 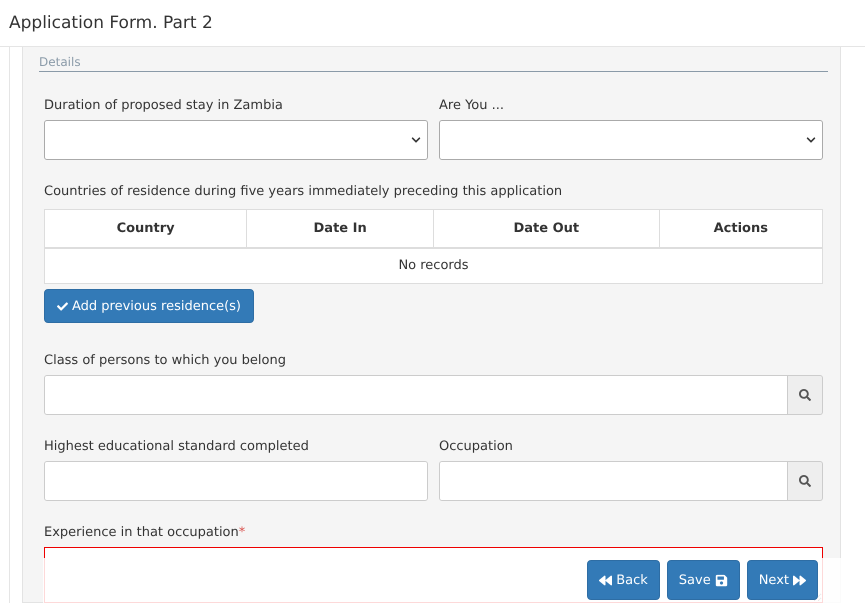 What do you see at coordinates (703, 580) in the screenshot?
I see `save-button: Save` at bounding box center [703, 580].